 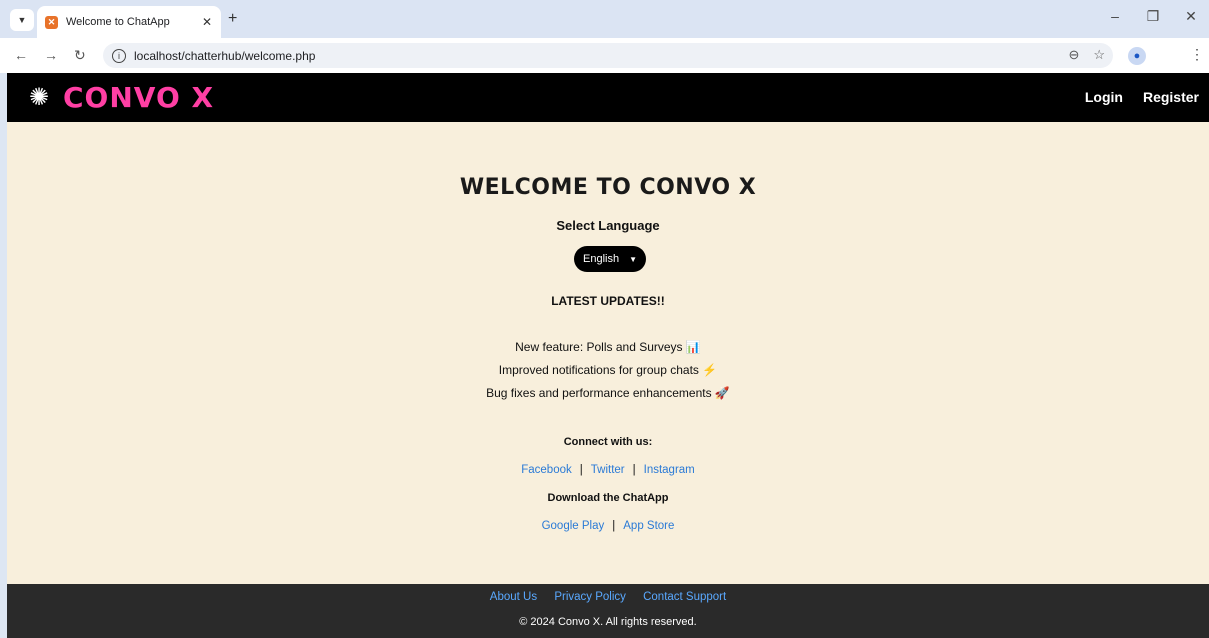 I want to click on browser-tabstrip: ▼ ✕ Welcome to ChatApp ✕ + – ❐ ✕, so click(x=604, y=19).